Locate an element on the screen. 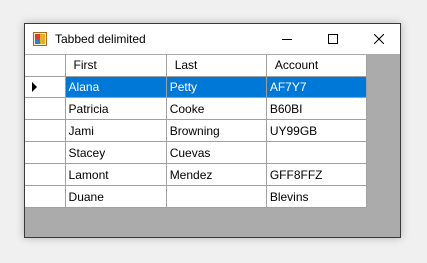  header-row: First Last Account is located at coordinates (196, 66).